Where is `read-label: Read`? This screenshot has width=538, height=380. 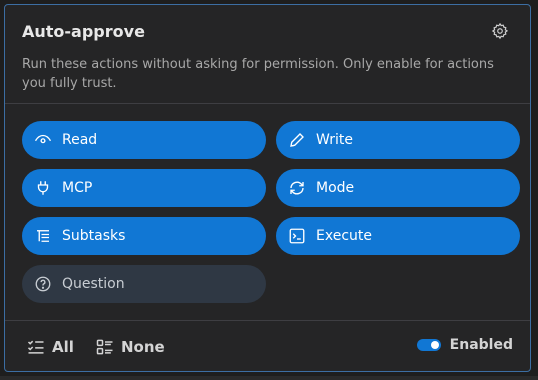 read-label: Read is located at coordinates (80, 140).